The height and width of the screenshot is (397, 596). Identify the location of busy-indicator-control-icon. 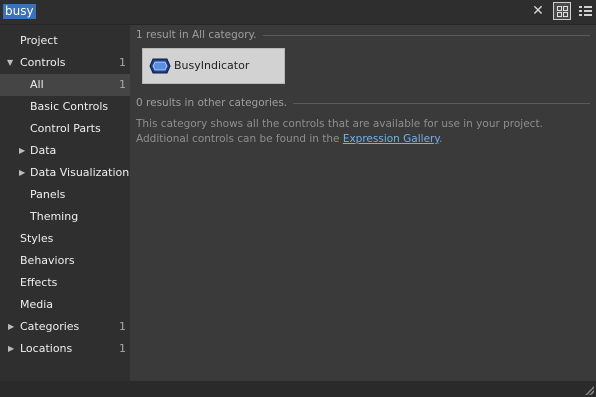
(160, 66).